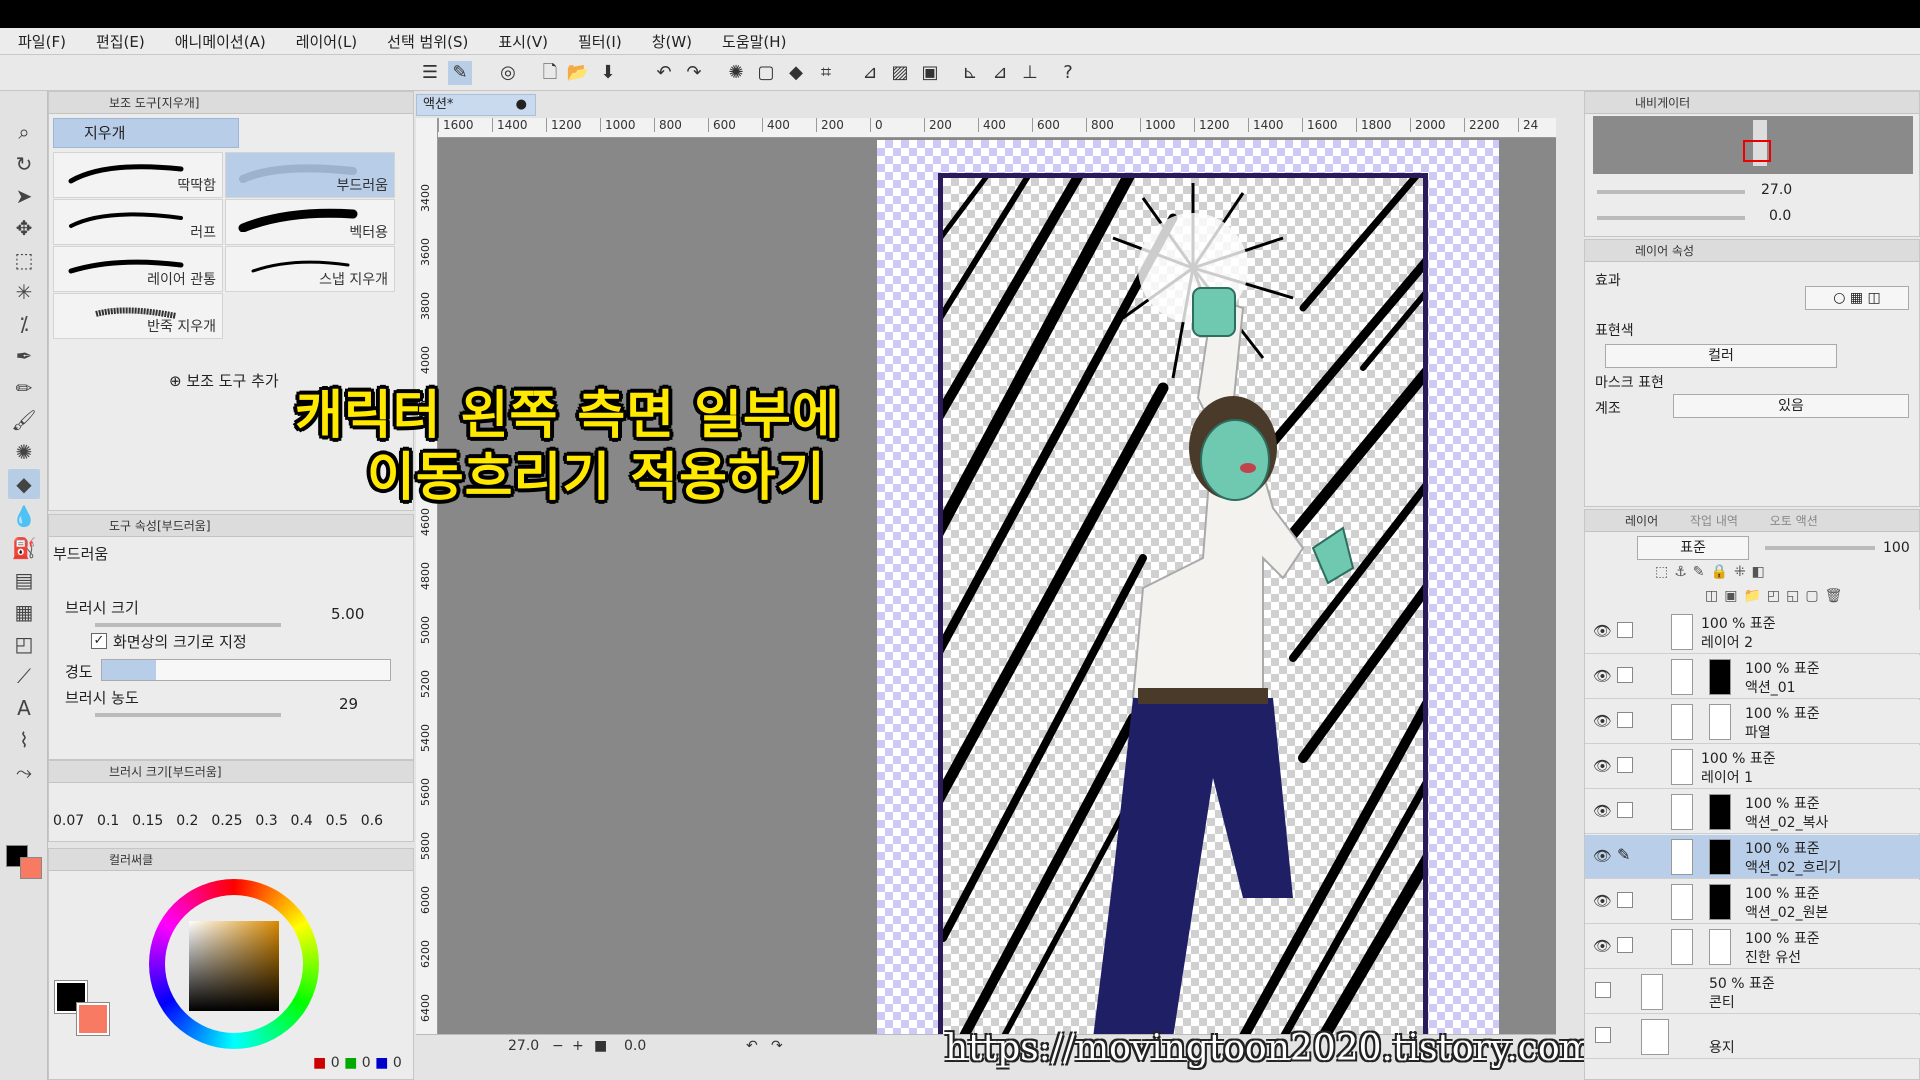  Describe the element at coordinates (826, 73) in the screenshot. I see `transform-icon: ⌗` at that location.